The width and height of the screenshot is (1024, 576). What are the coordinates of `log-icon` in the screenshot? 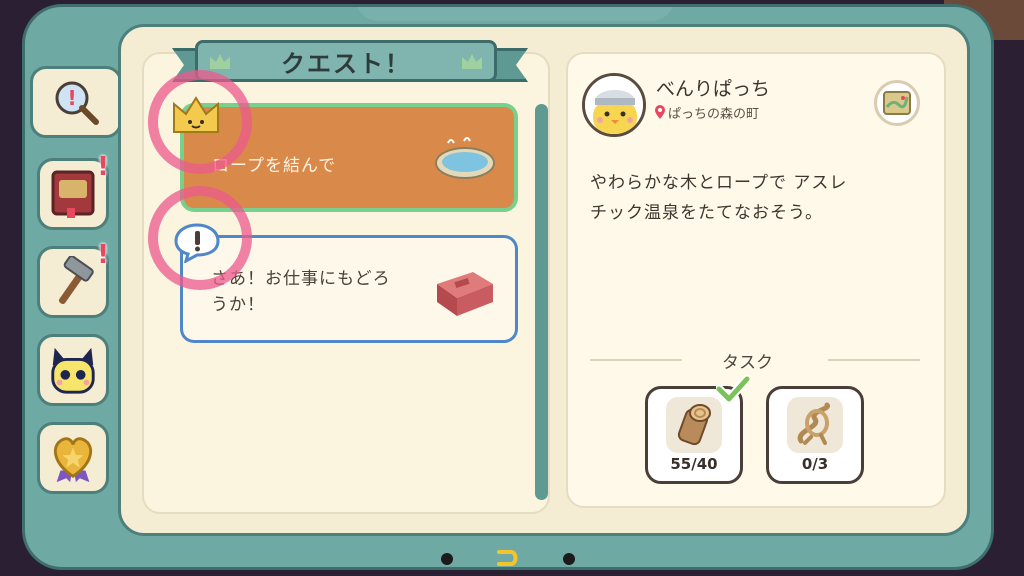 It's located at (694, 425).